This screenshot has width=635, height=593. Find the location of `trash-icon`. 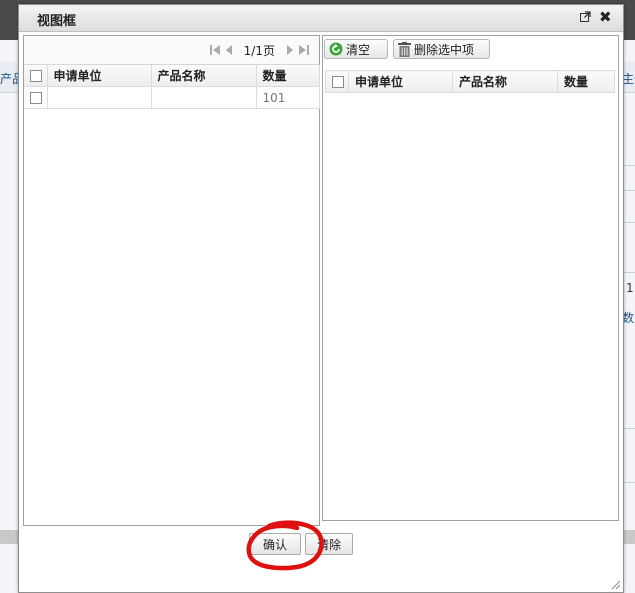

trash-icon is located at coordinates (404, 49).